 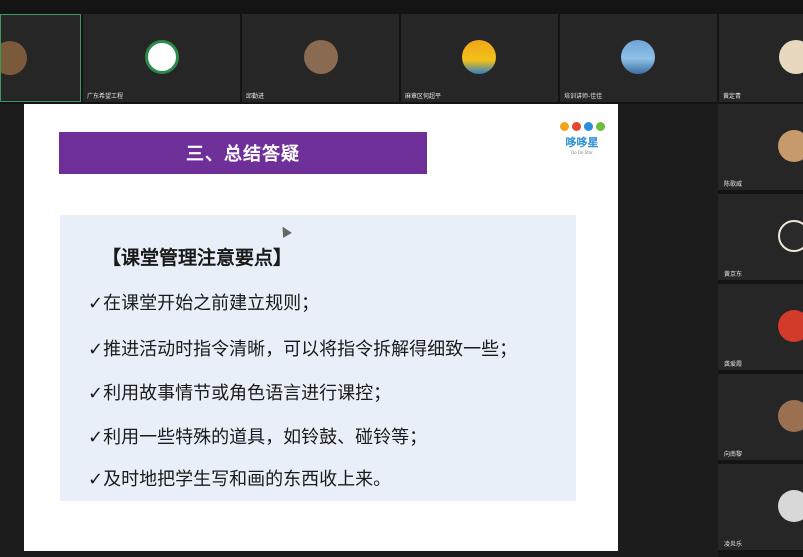 What do you see at coordinates (255, 96) in the screenshot?
I see `participant-name: 邱勤进` at bounding box center [255, 96].